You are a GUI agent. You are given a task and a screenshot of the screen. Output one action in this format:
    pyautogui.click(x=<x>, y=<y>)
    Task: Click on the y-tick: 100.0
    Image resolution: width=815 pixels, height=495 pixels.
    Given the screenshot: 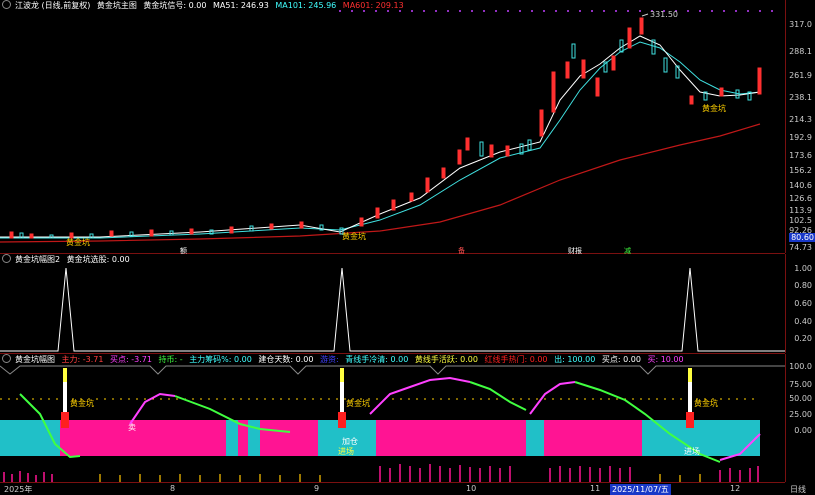 What is the action you would take?
    pyautogui.click(x=800, y=366)
    